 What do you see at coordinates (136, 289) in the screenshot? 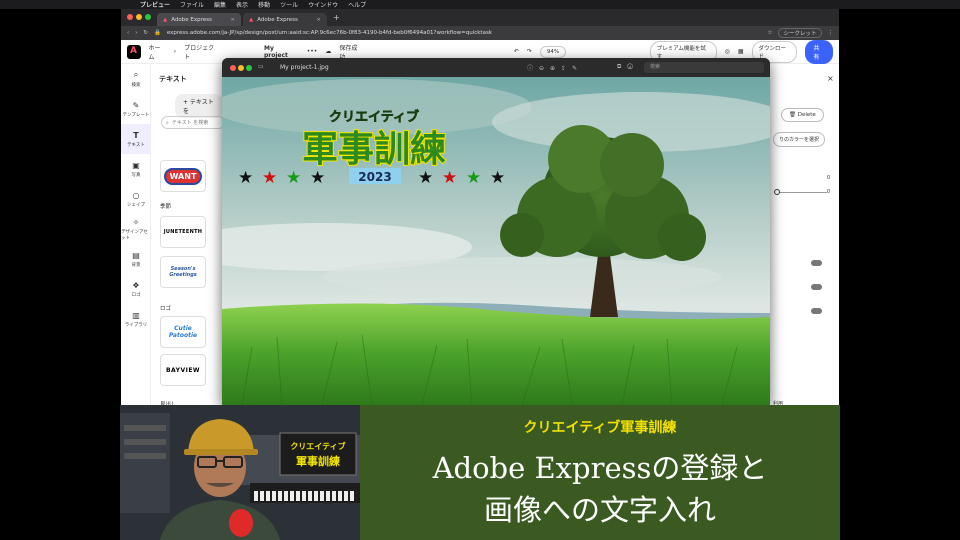
I see `rail-logo: ❖ ロゴ` at bounding box center [136, 289].